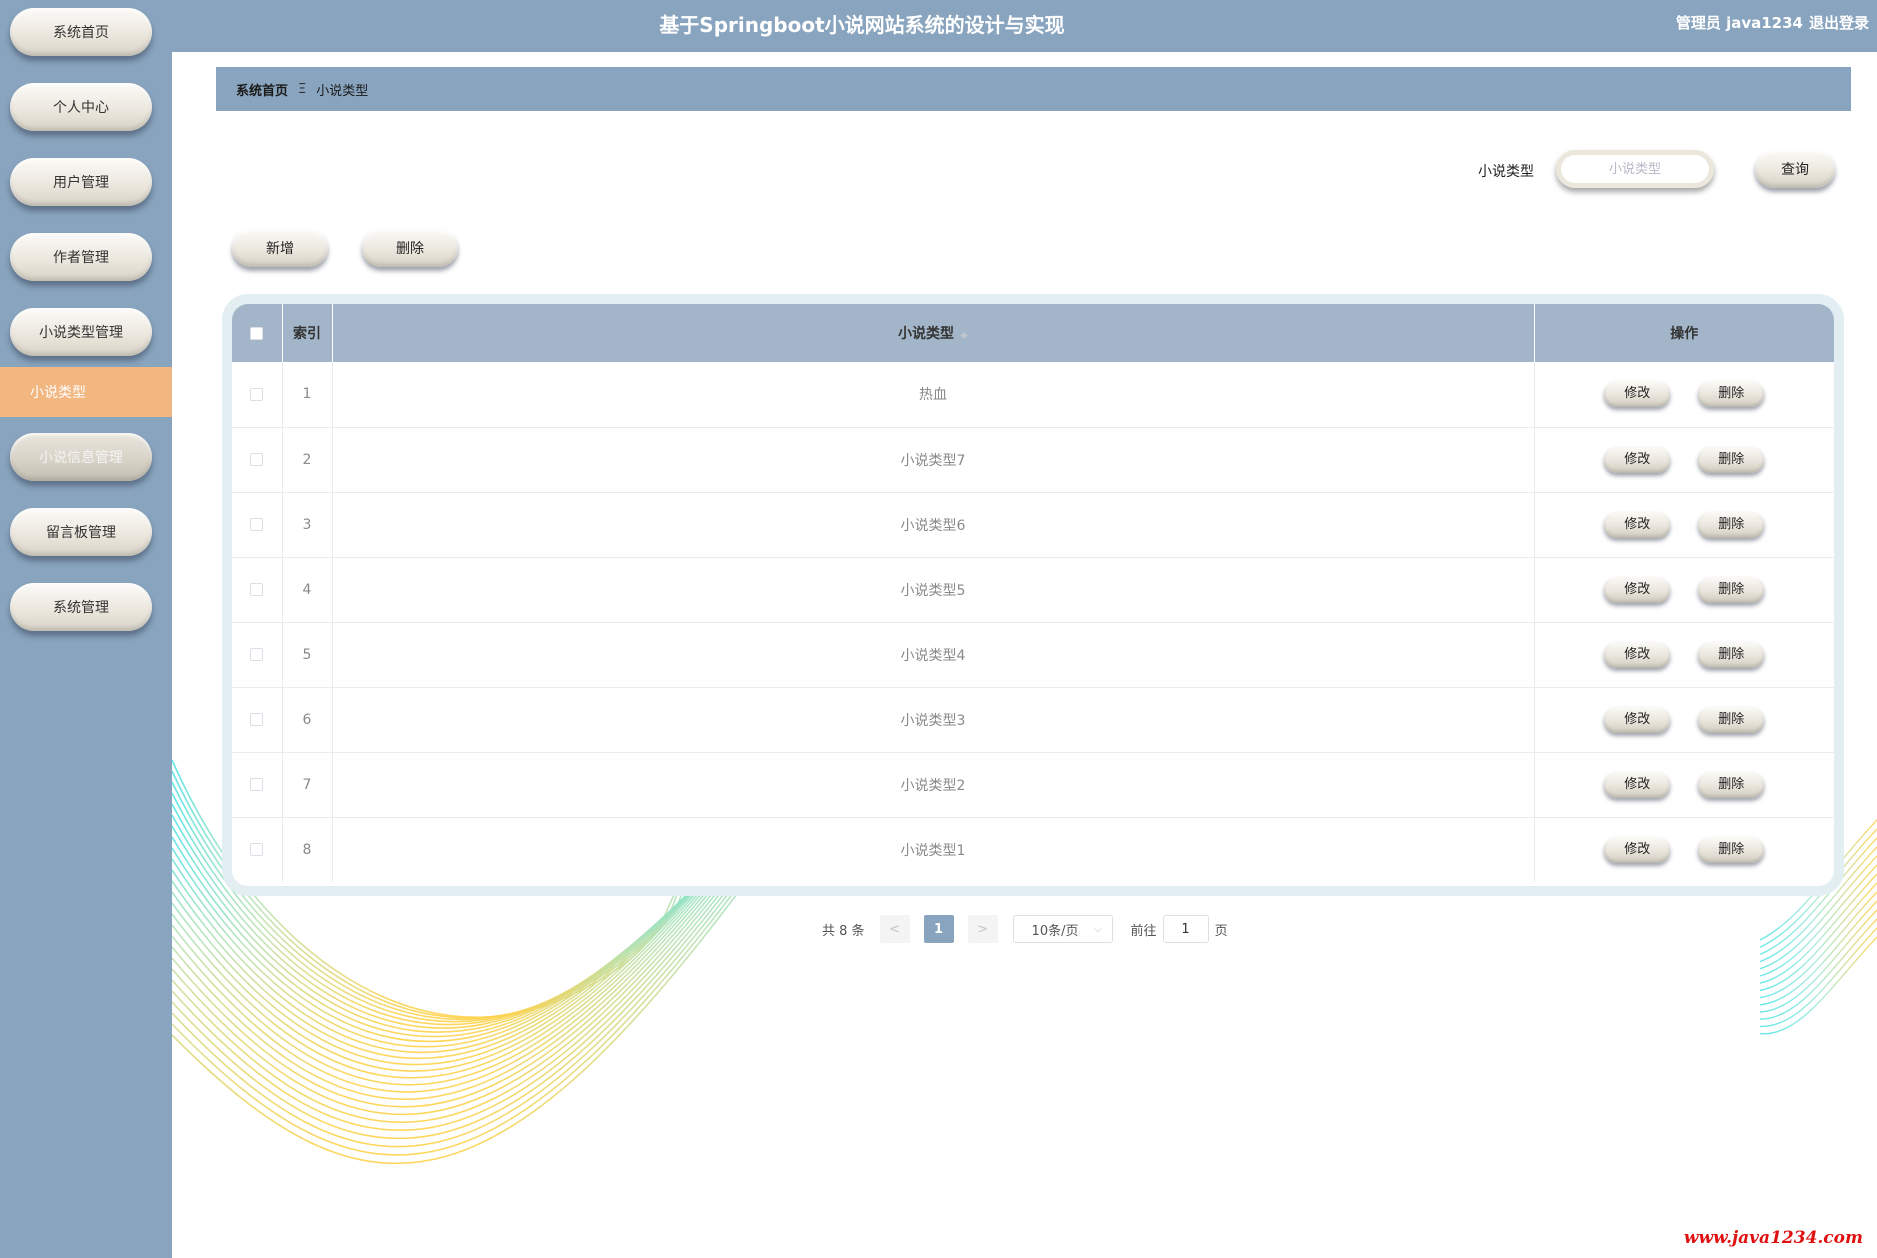  I want to click on select-all-checkbox, so click(257, 333).